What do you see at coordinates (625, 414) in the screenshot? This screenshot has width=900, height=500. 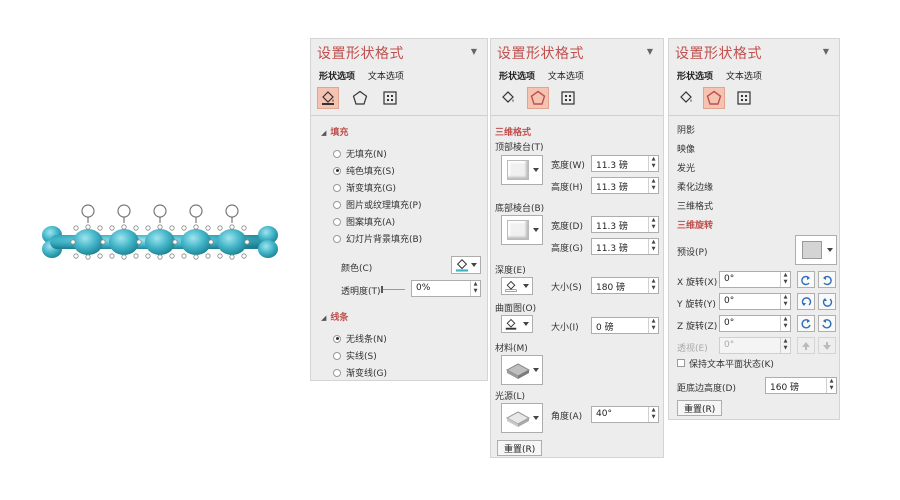 I see `lighting-angle-input: 40° ▲ ▼` at bounding box center [625, 414].